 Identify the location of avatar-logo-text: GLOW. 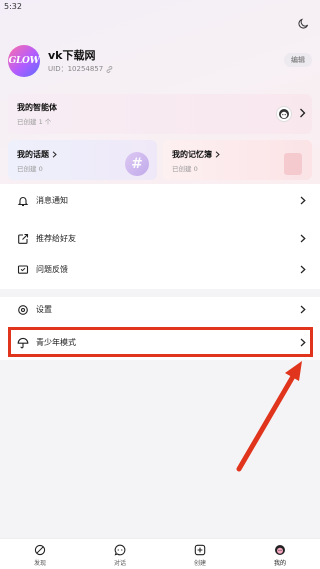
(24, 61).